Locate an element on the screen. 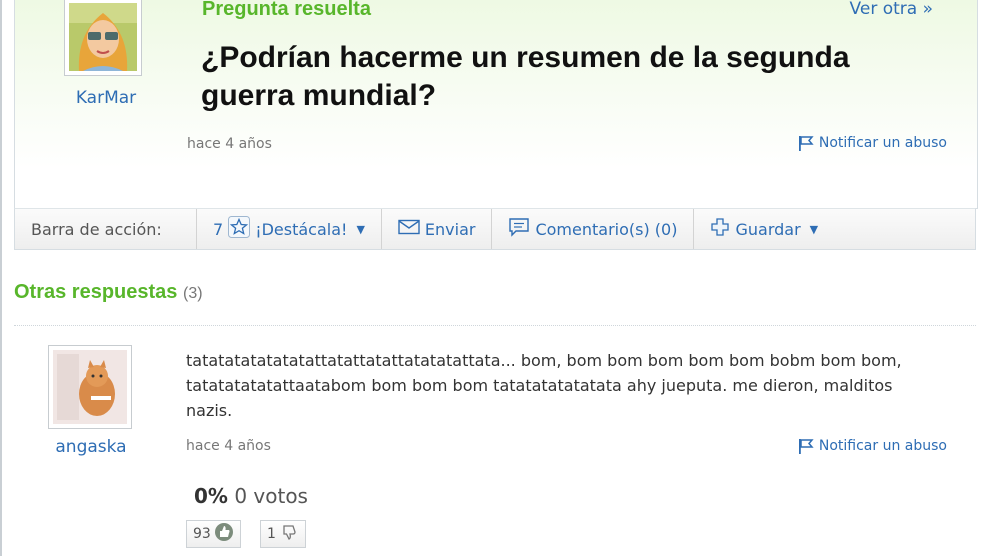 The width and height of the screenshot is (990, 556). answer-report-link: Notificar un abuso is located at coordinates (872, 446).